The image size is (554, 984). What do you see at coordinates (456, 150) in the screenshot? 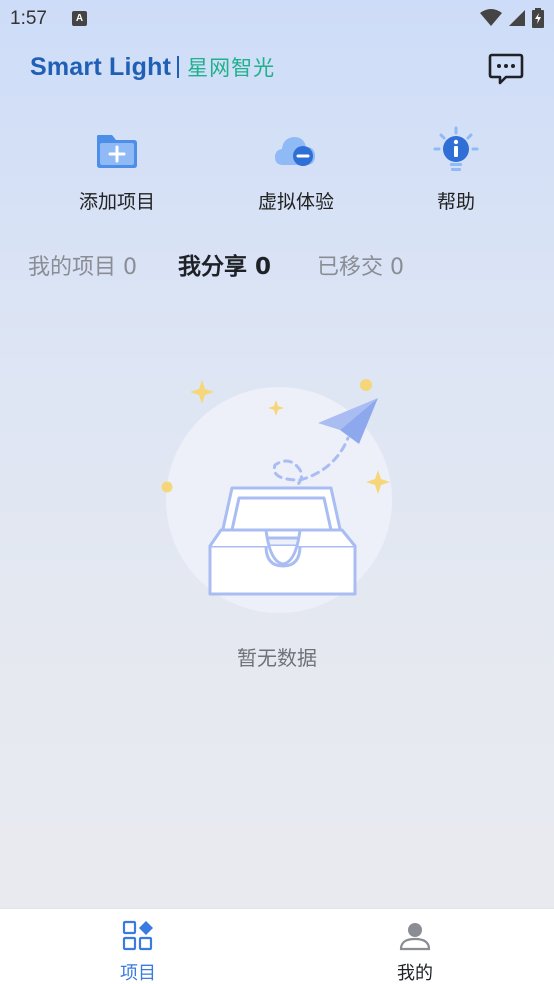
I see `info-bulb-icon` at bounding box center [456, 150].